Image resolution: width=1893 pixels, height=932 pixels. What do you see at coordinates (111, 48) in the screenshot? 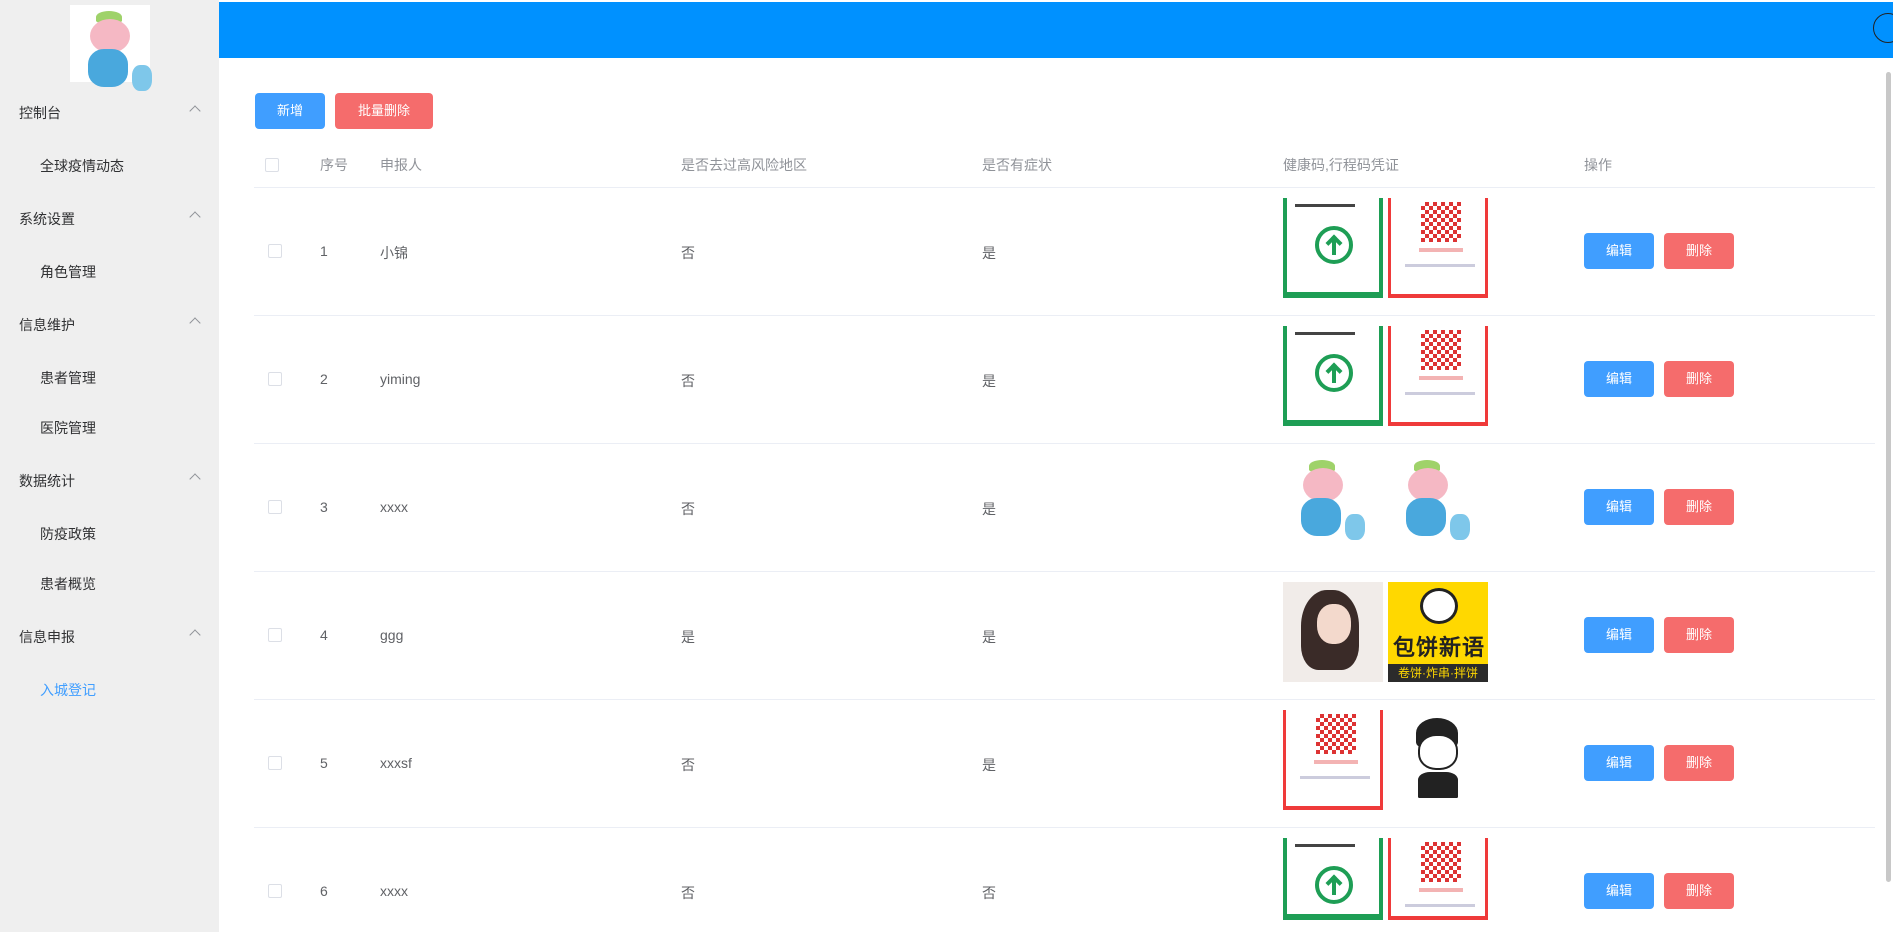
I see `pig-mascot-logo` at bounding box center [111, 48].